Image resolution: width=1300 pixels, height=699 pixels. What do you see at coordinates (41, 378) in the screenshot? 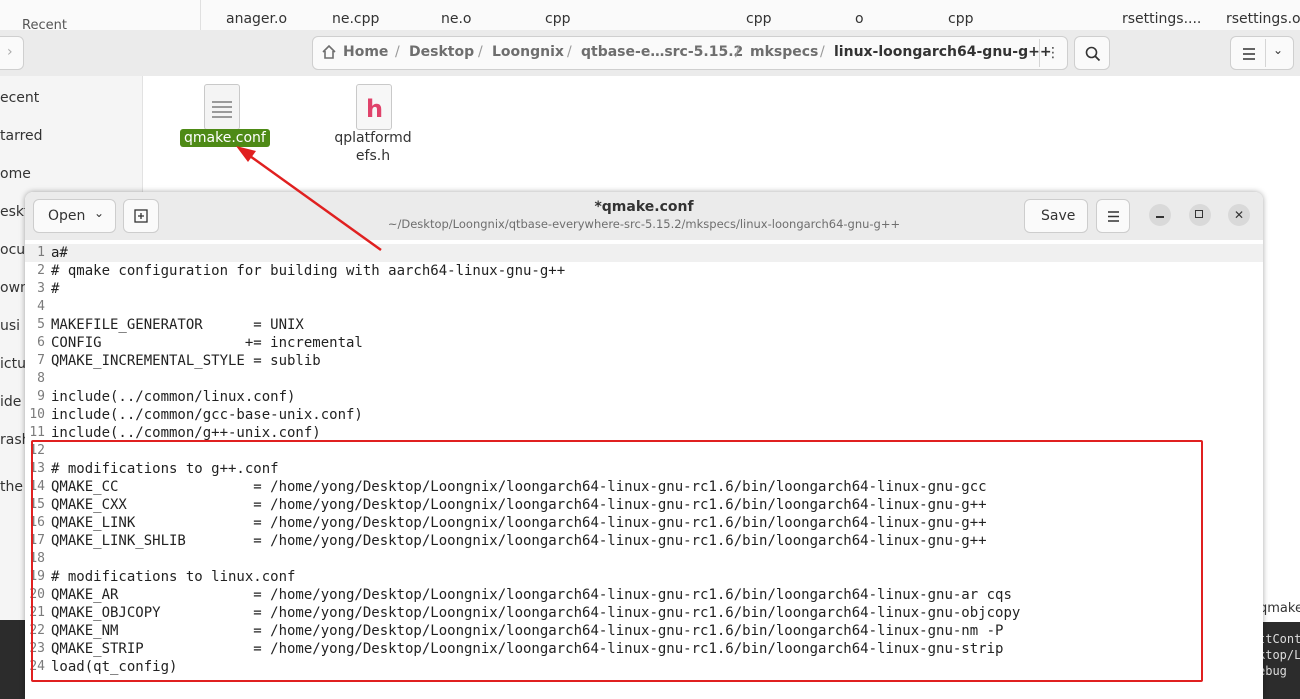
I see `line-number: 8` at bounding box center [41, 378].